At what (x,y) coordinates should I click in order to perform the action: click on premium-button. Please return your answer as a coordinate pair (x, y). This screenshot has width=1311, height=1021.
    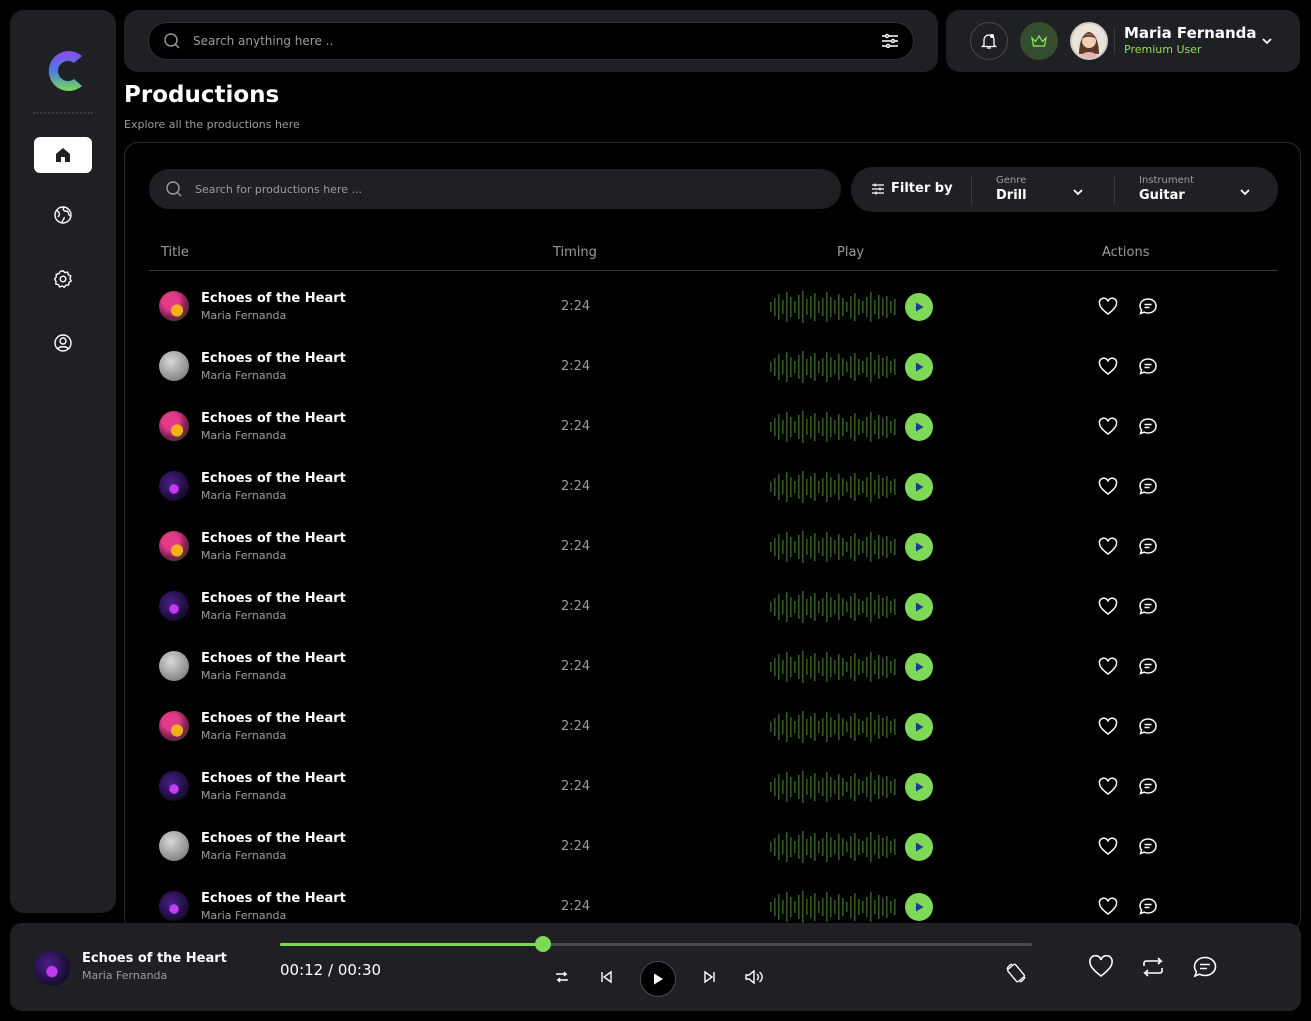
    Looking at the image, I should click on (1039, 41).